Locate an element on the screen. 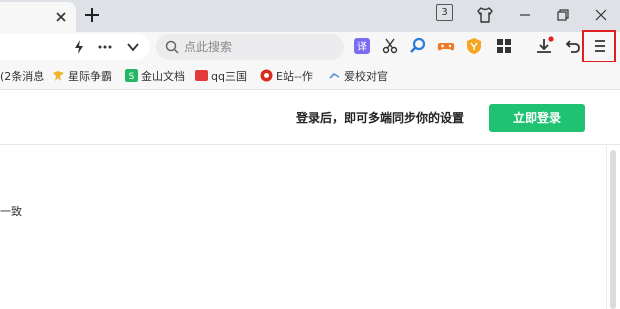 This screenshot has height=309, width=620. gamepad-icon is located at coordinates (446, 46).